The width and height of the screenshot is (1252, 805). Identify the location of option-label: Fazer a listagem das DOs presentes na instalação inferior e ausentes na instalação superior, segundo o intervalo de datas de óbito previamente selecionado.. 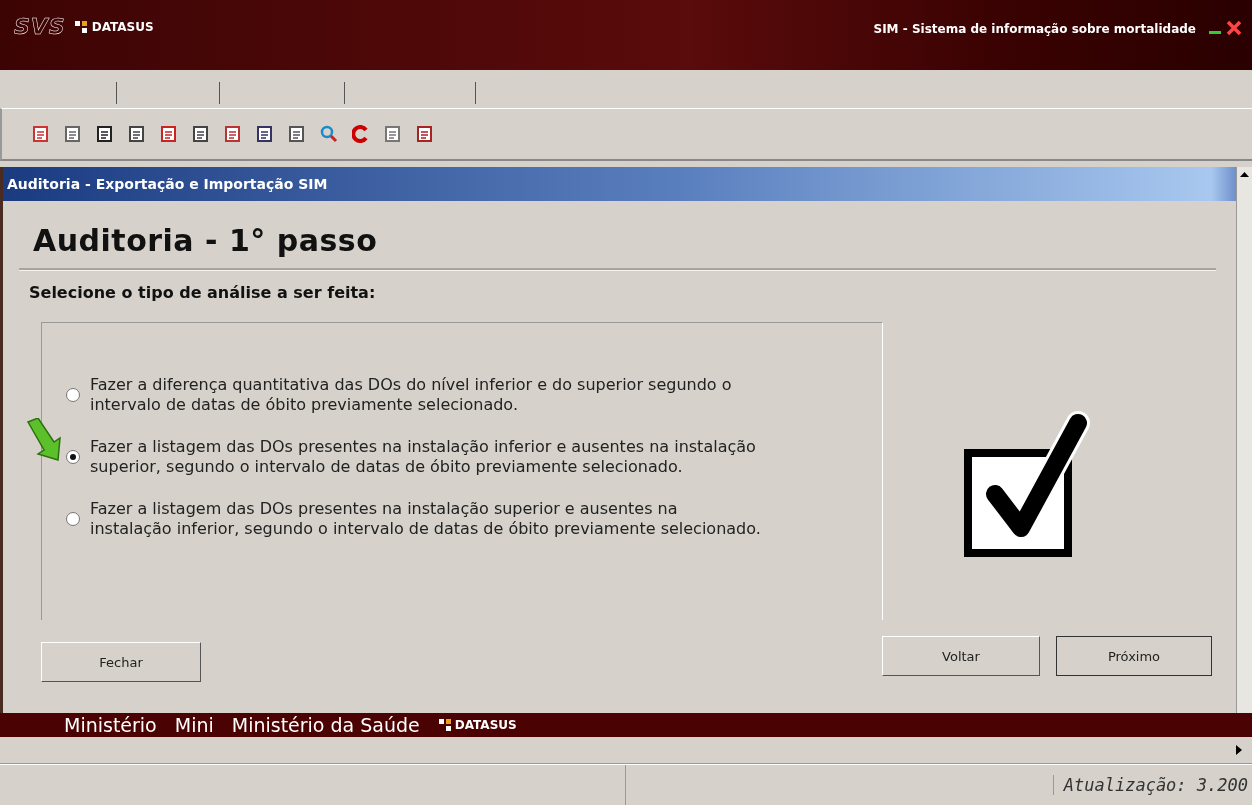
(426, 457).